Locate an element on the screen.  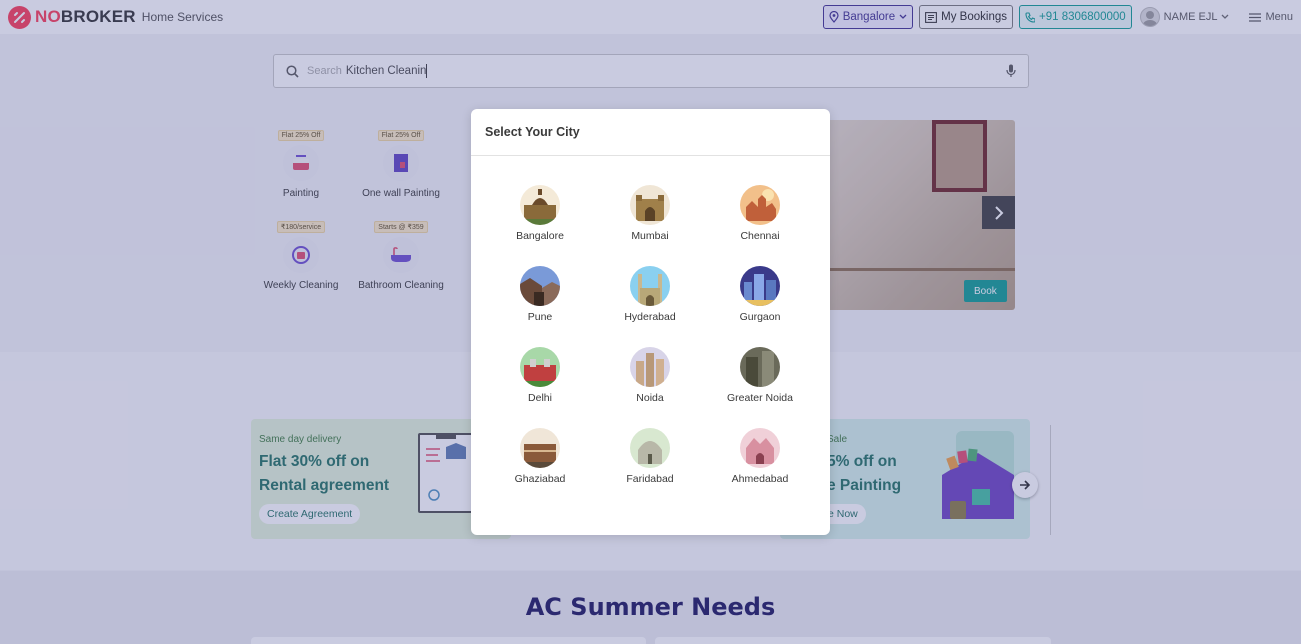
city-name: Bangalore is located at coordinates (540, 236).